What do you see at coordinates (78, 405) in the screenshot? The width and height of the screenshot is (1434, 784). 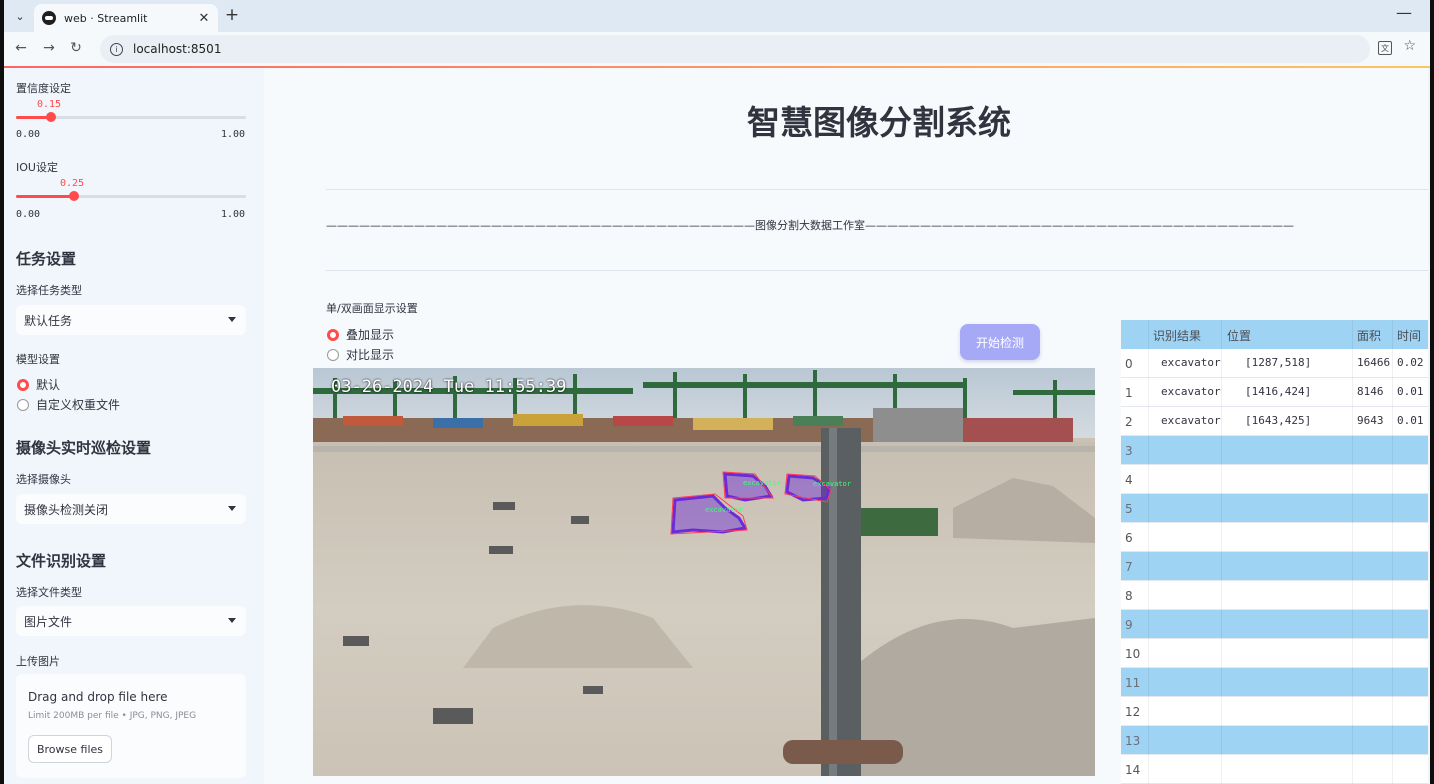 I see `model-option-label: 自定义权重文件` at bounding box center [78, 405].